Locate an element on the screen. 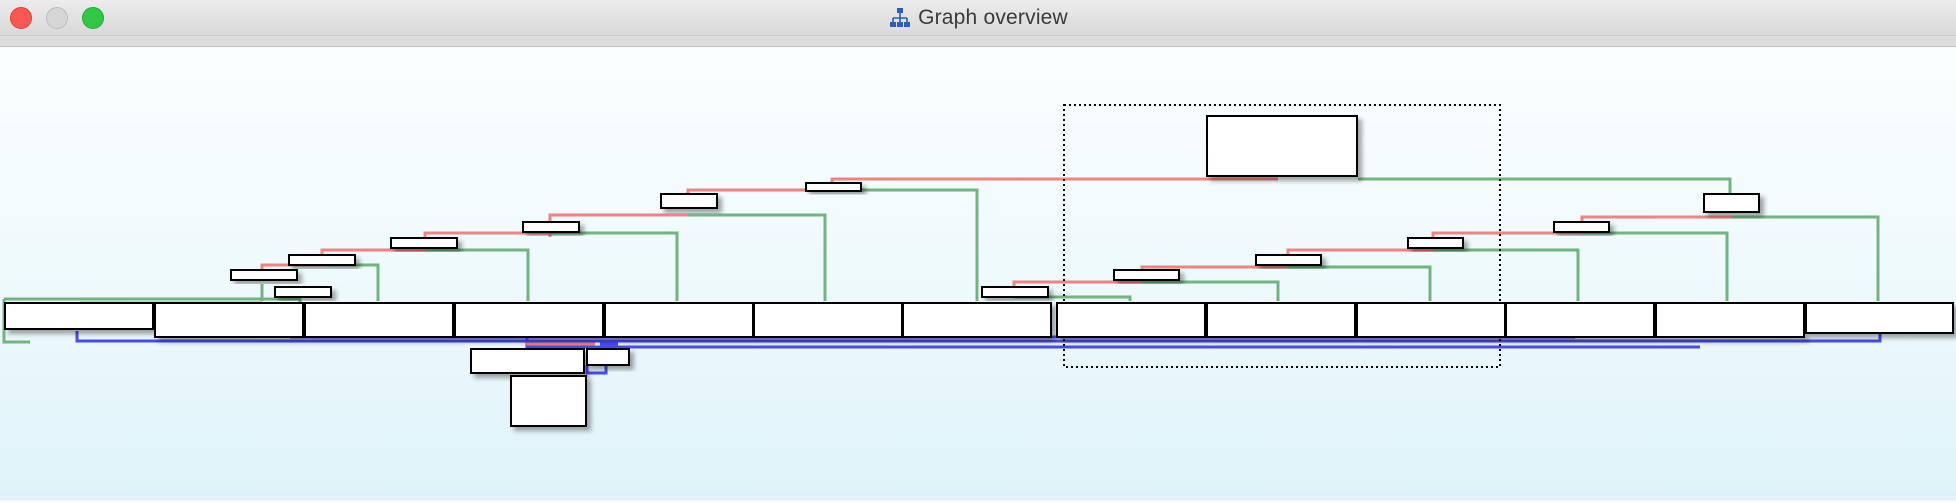 The width and height of the screenshot is (1956, 502). title-bar: Graph overview is located at coordinates (978, 18).